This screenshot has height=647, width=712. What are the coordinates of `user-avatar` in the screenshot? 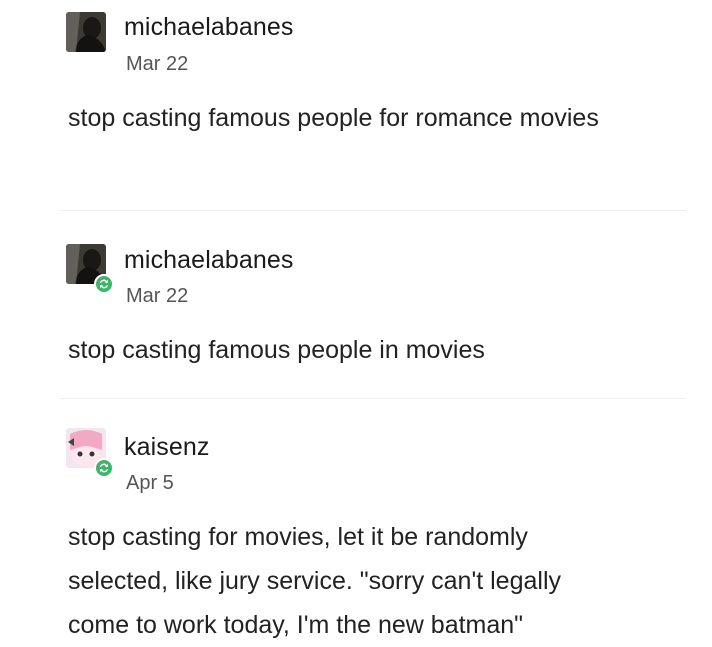 It's located at (86, 32).